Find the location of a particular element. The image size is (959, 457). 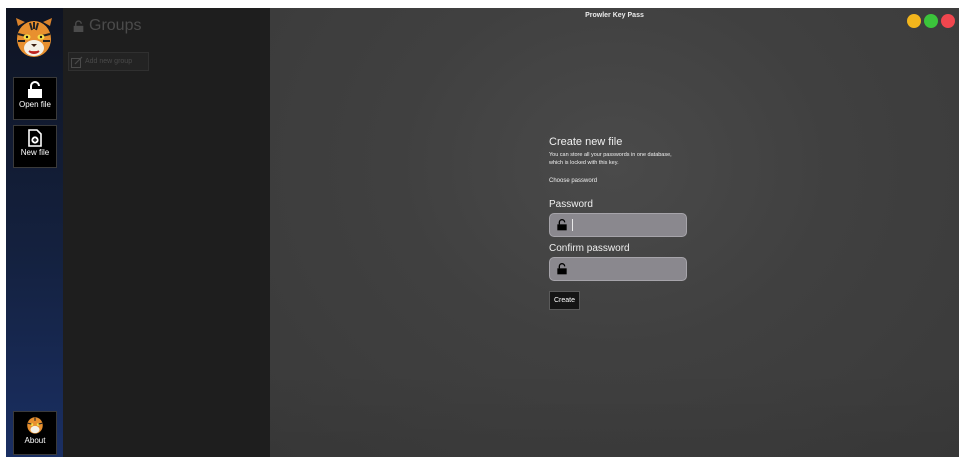

about-label: About is located at coordinates (35, 440).